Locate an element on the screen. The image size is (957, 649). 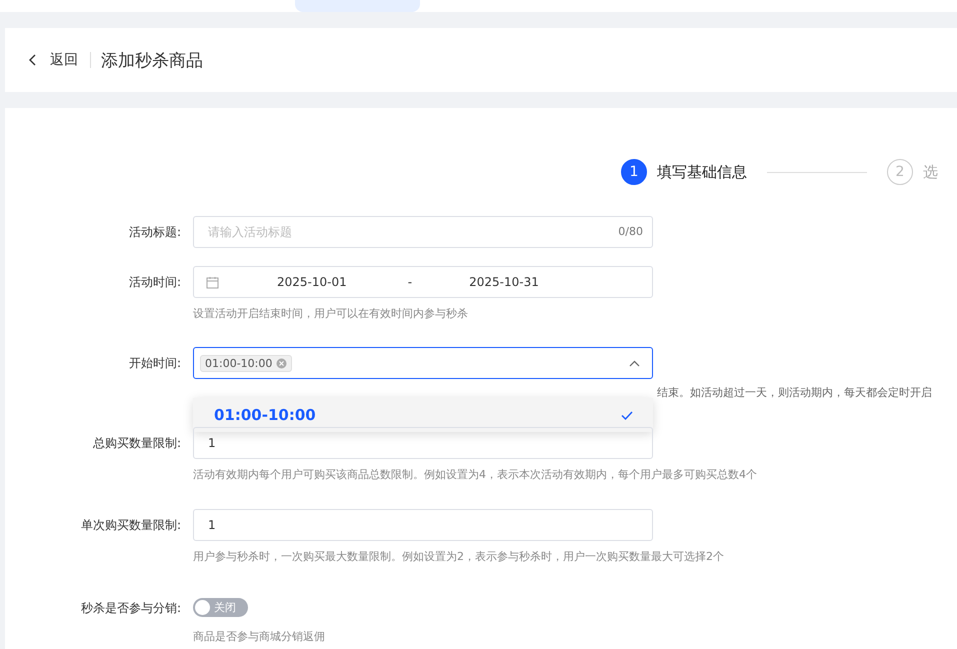
chevron-up-icon is located at coordinates (634, 363).